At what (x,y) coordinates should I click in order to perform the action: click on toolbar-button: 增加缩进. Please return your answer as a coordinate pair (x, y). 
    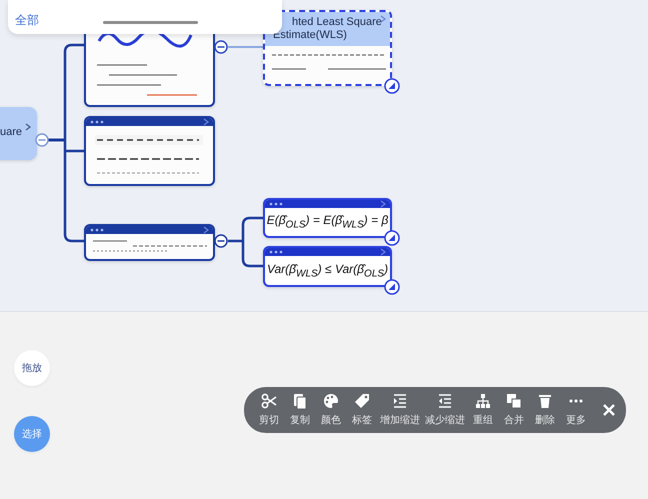
    Looking at the image, I should click on (400, 410).